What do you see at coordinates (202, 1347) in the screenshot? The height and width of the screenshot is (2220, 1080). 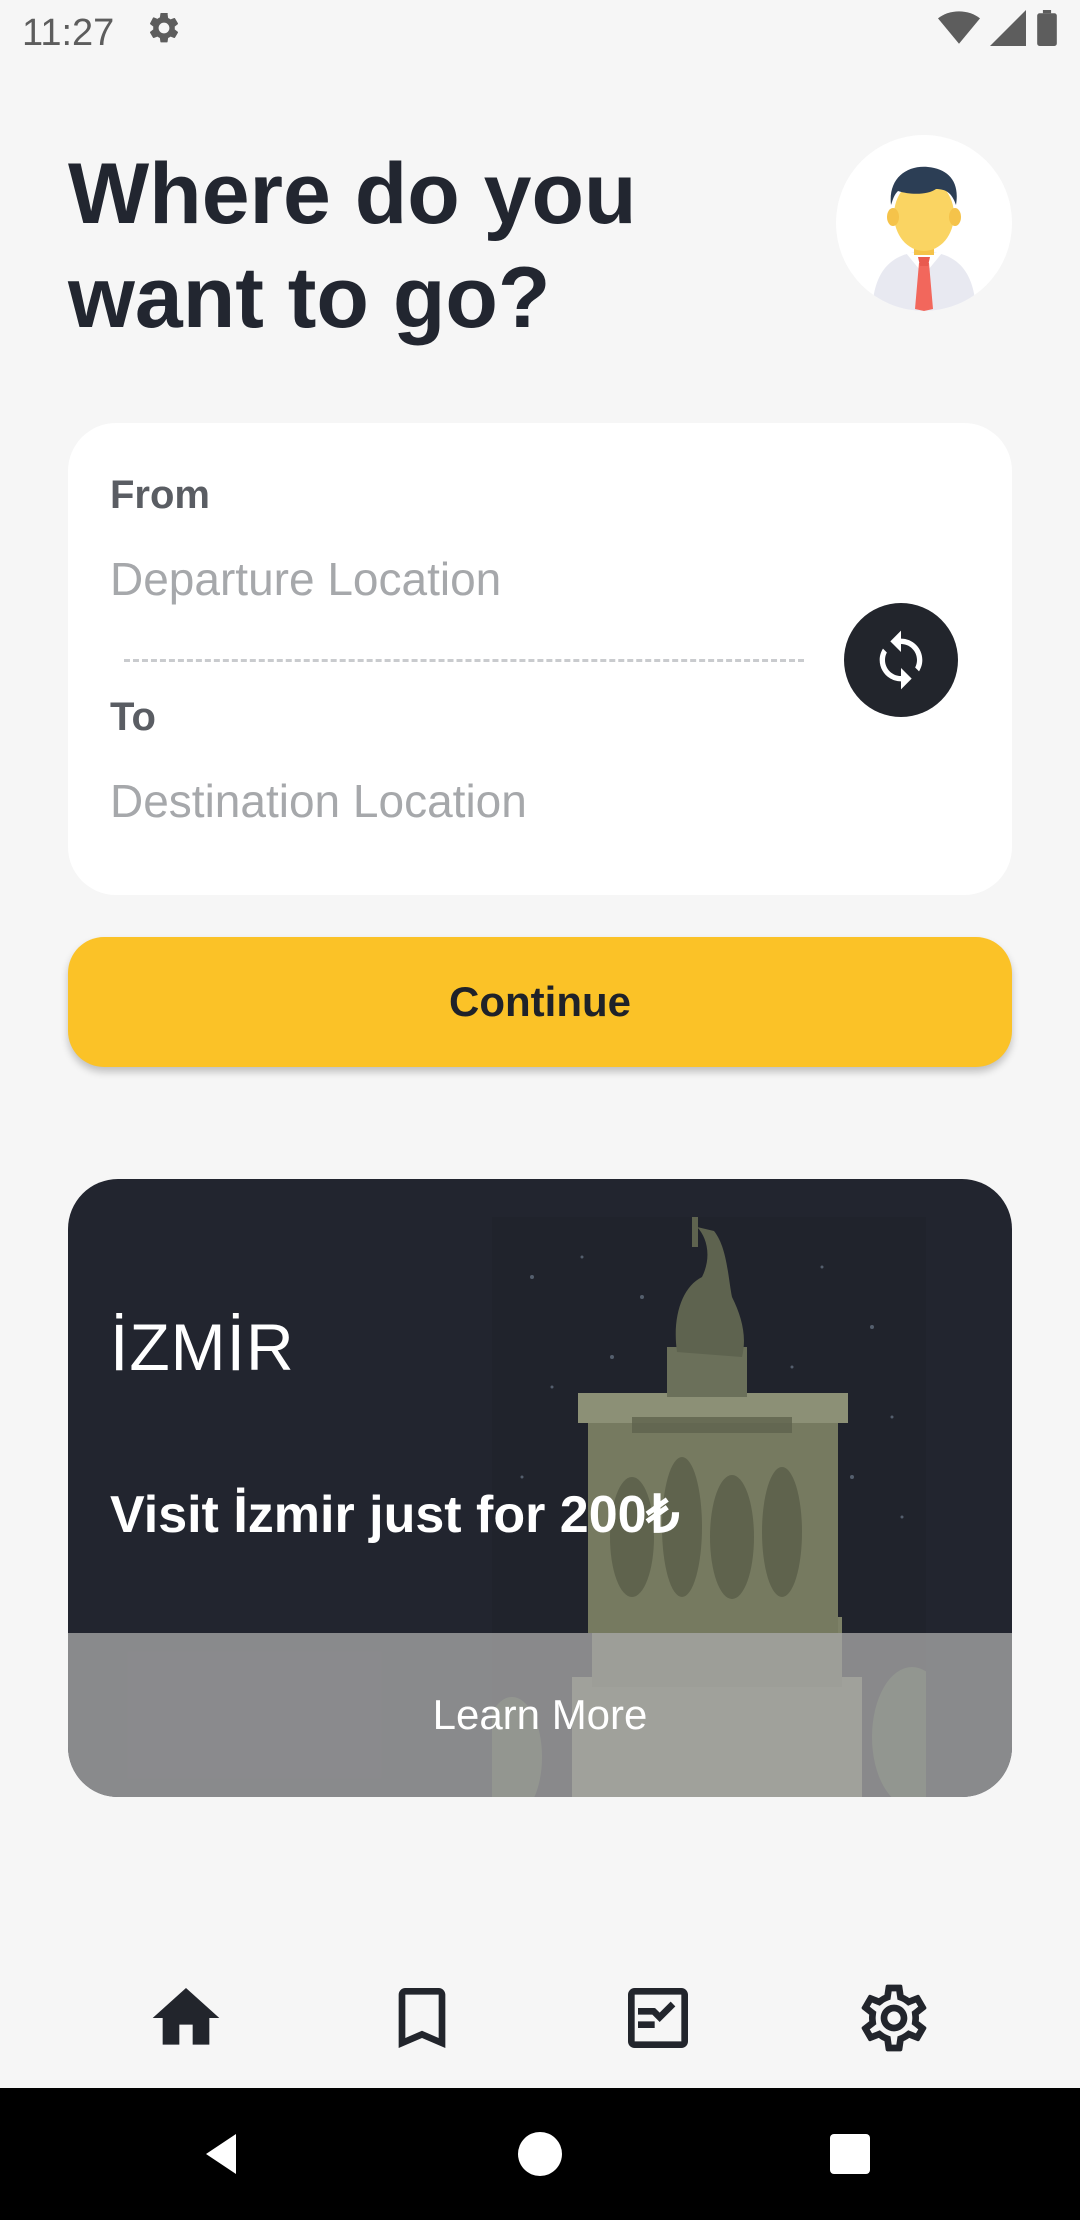 I see `promo-city: İZMİR` at bounding box center [202, 1347].